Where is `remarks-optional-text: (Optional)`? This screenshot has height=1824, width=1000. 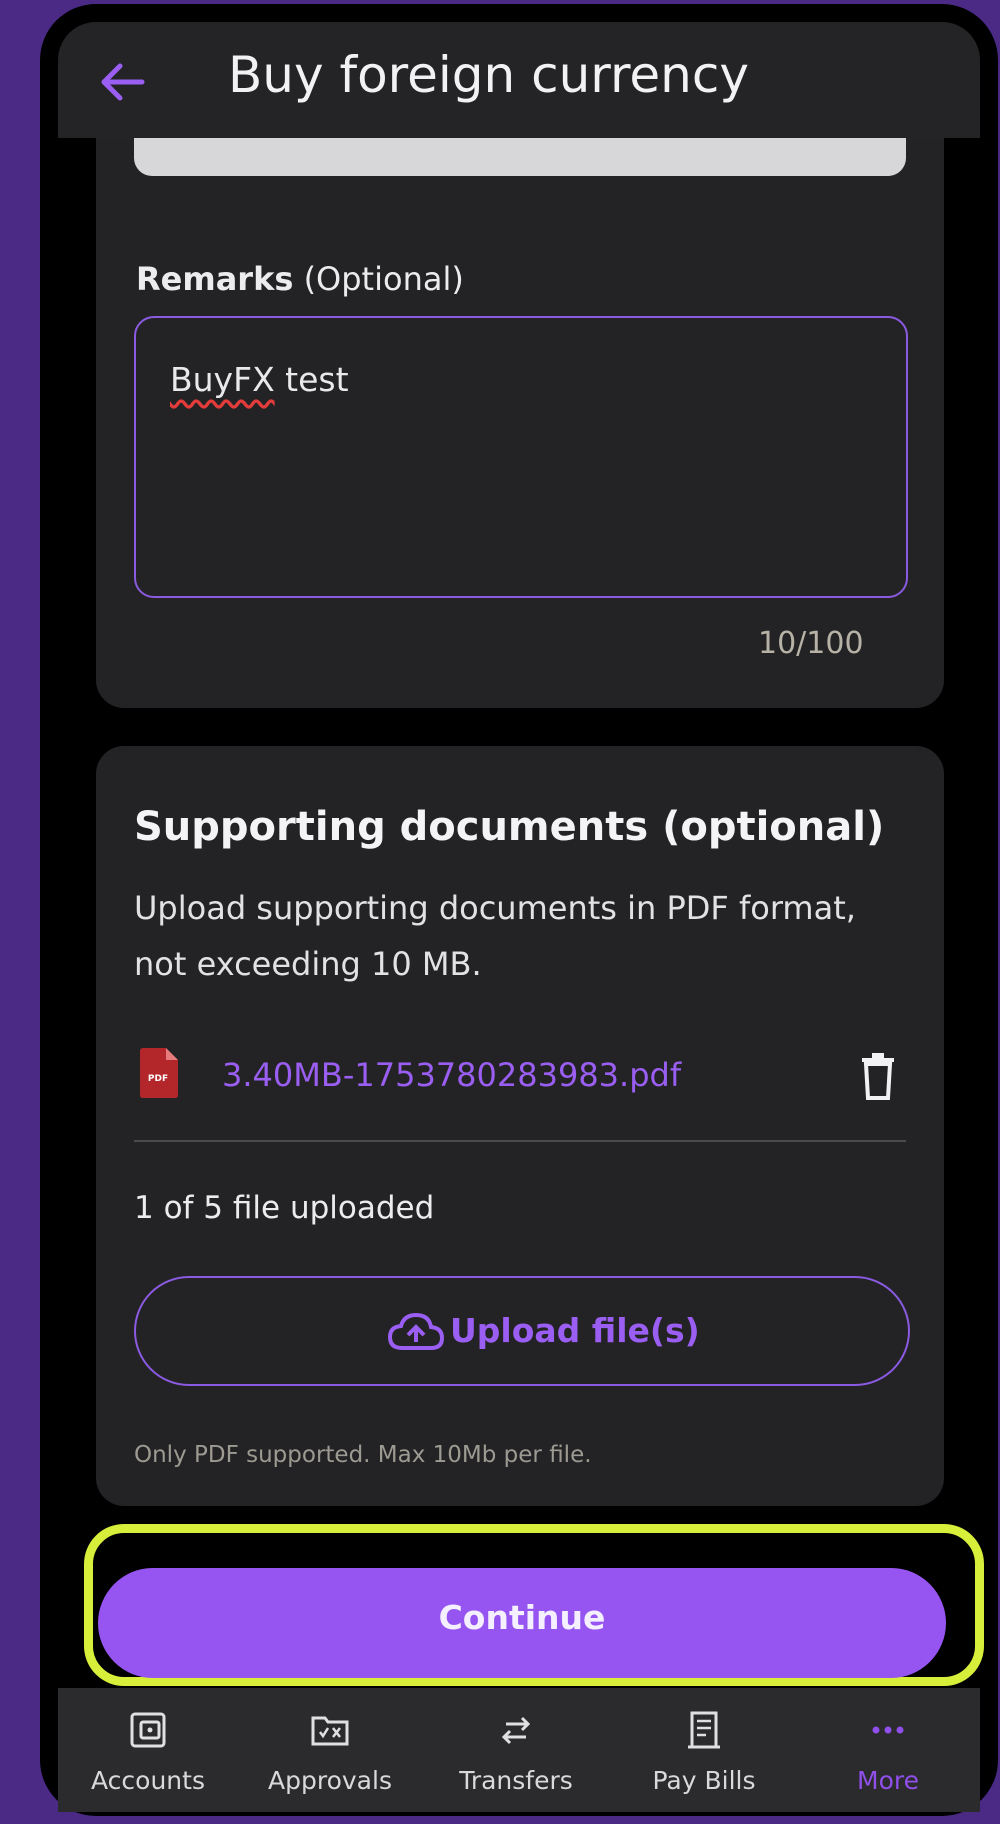
remarks-optional-text: (Optional) is located at coordinates (383, 279).